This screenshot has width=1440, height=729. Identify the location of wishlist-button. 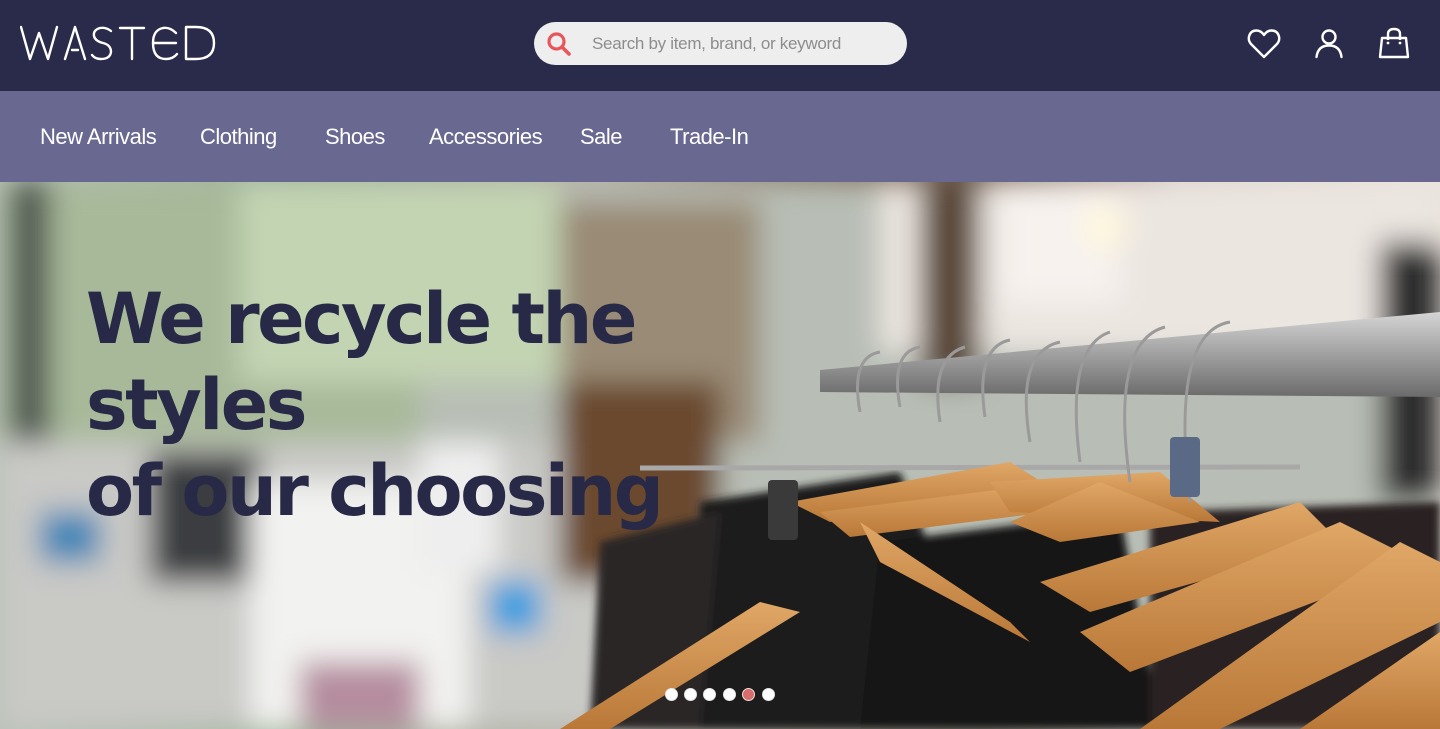
(1264, 44).